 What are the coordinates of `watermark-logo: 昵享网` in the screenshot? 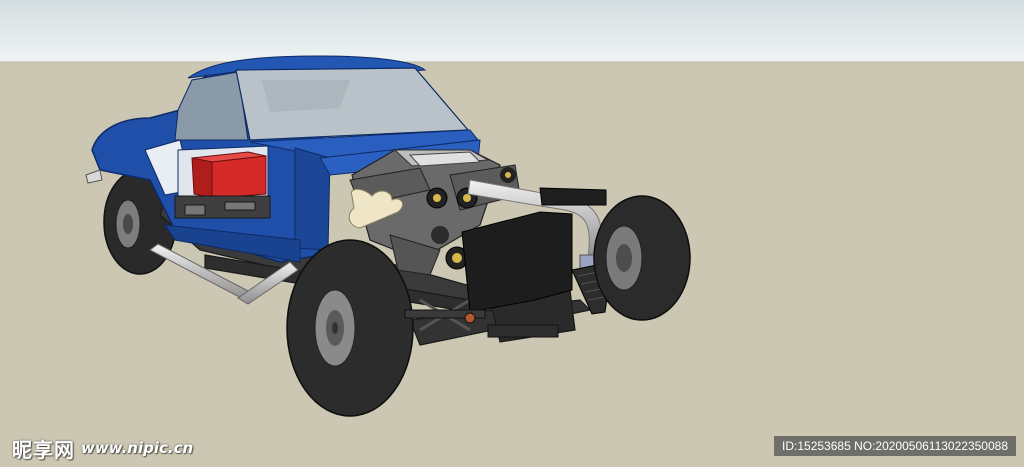 It's located at (43, 449).